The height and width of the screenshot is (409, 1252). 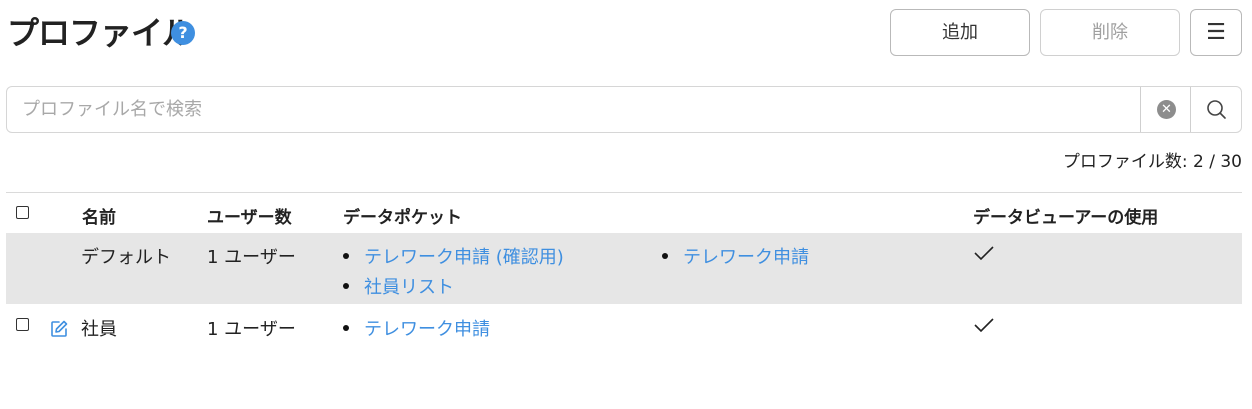 I want to click on list-item: テレワーク申請 (確認用), so click(x=453, y=256).